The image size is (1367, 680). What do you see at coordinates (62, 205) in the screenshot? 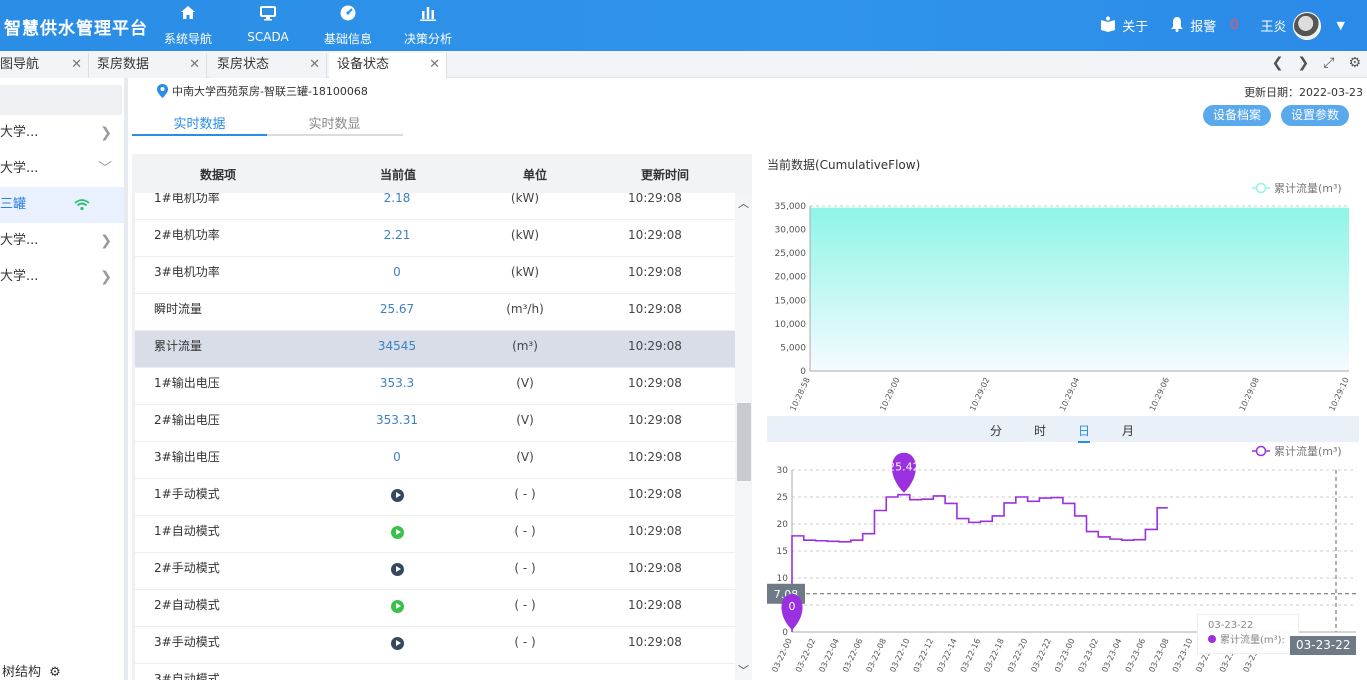
I see `sidebar-item-selected: 三罐` at bounding box center [62, 205].